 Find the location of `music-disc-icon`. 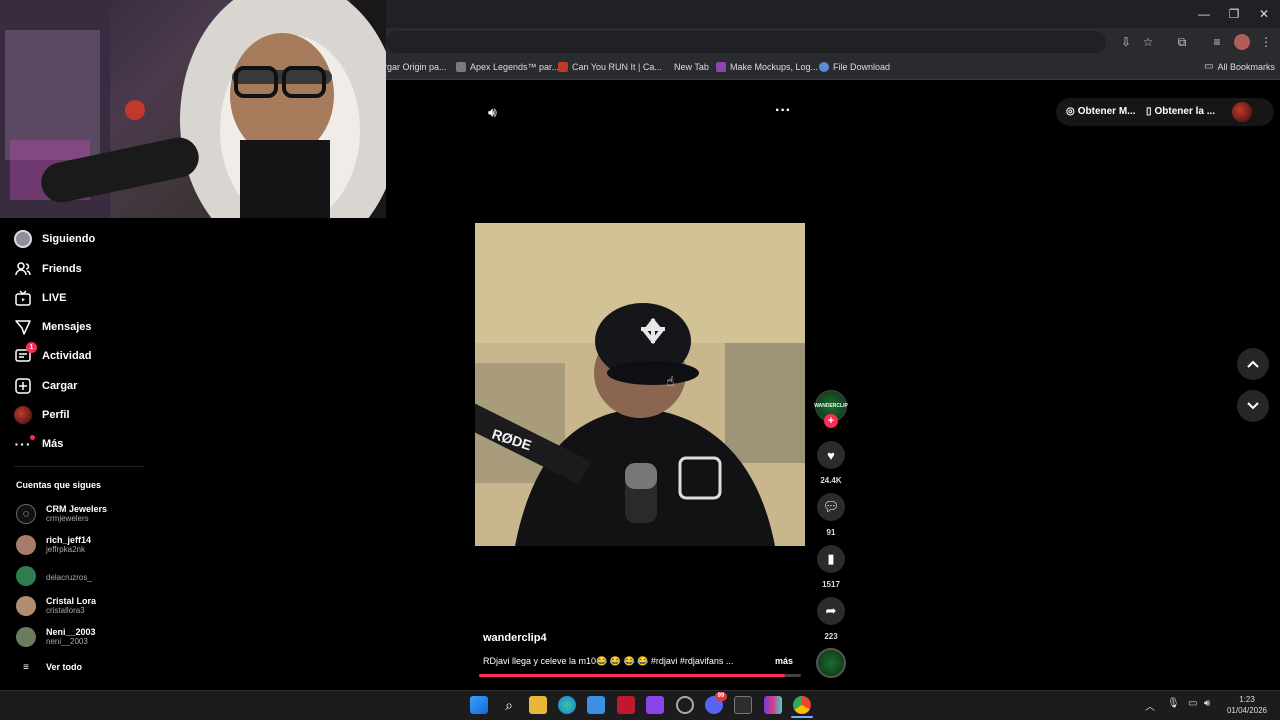

music-disc-icon is located at coordinates (831, 663).